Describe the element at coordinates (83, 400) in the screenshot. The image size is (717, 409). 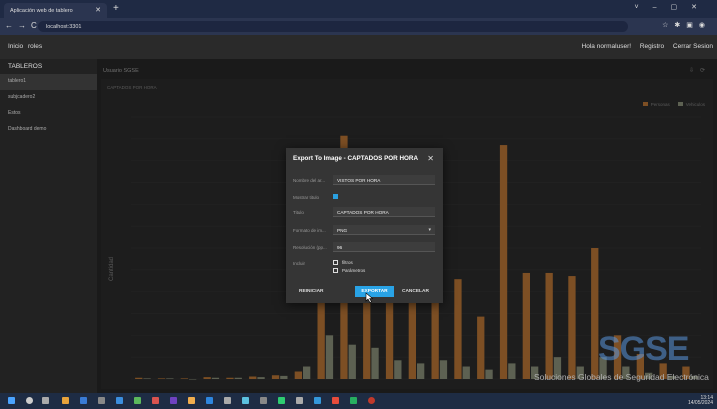
I see `browser-icon` at that location.